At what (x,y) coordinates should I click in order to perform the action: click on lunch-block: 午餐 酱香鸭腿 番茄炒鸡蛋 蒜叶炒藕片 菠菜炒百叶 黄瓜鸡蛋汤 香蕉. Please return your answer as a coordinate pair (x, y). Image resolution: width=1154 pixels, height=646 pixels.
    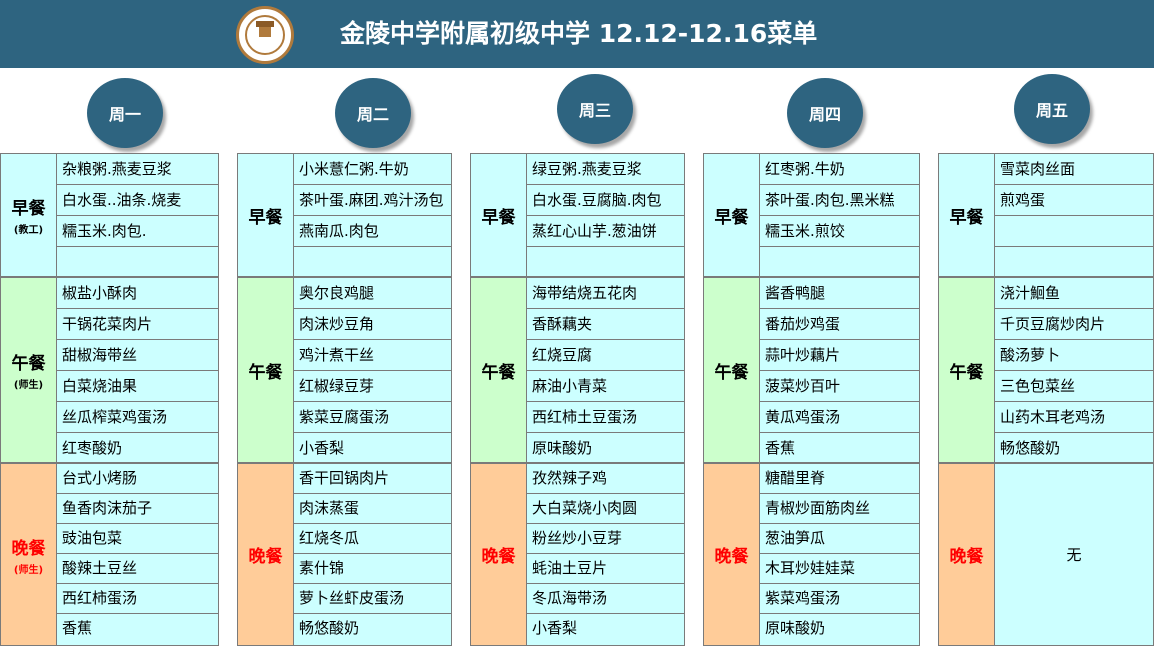
    Looking at the image, I should click on (811, 370).